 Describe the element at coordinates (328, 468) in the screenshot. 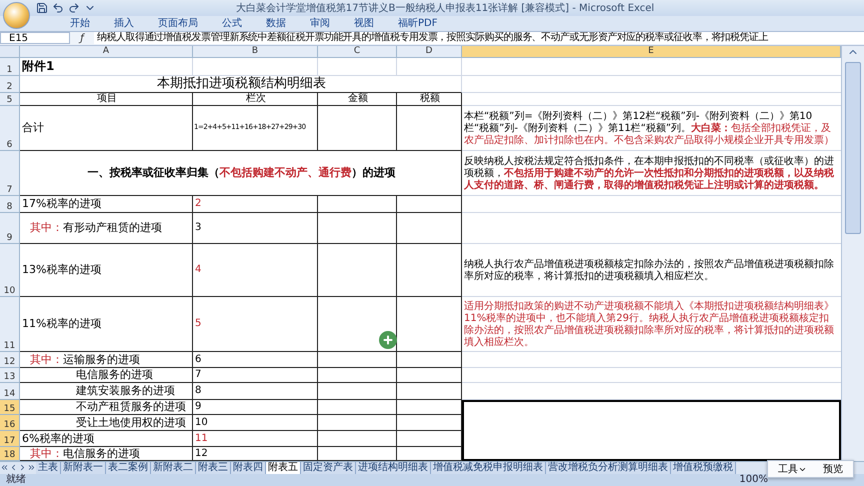

I see `sheet-tab: 固定资产表` at that location.